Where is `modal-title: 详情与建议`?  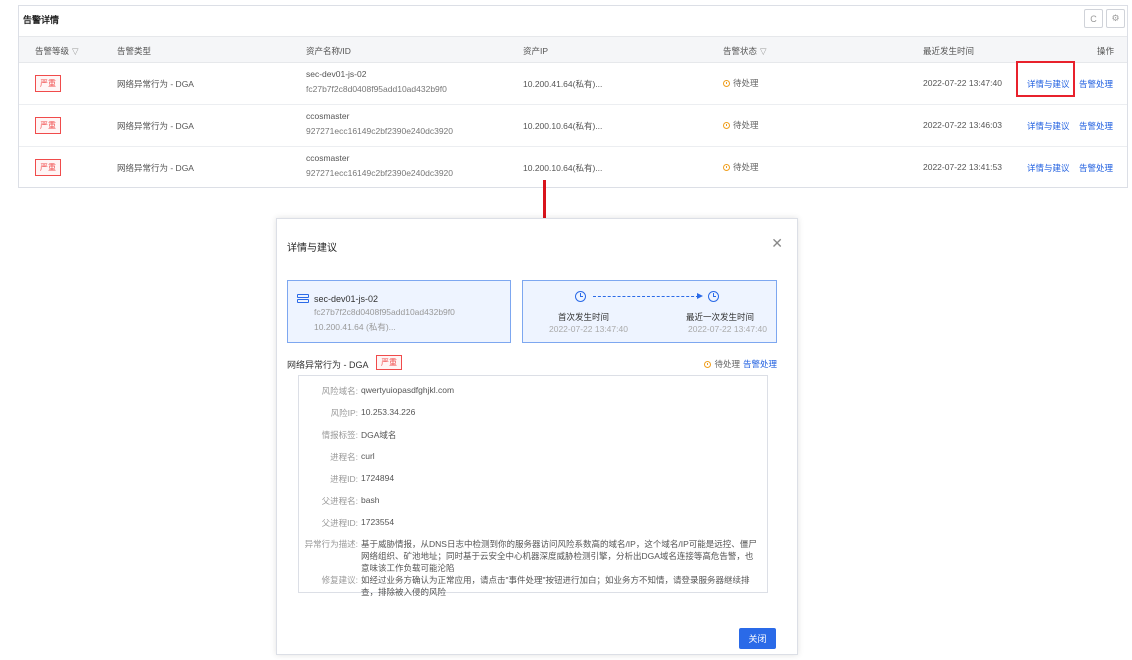 modal-title: 详情与建议 is located at coordinates (312, 248).